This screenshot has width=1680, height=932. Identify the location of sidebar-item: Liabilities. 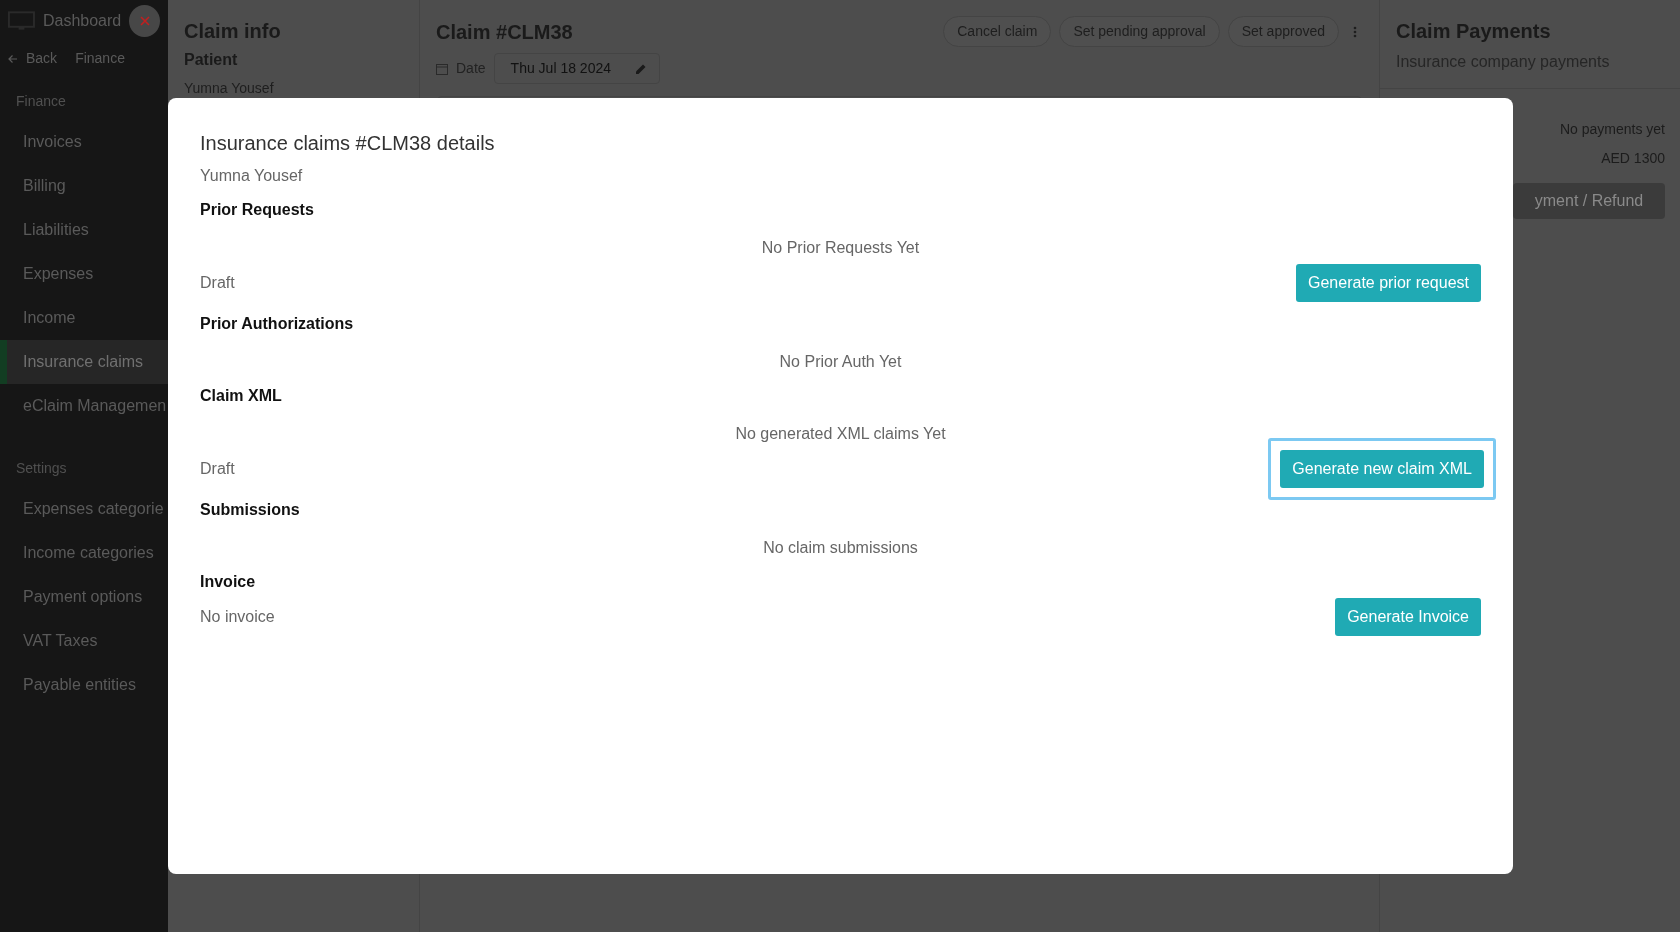
(84, 230).